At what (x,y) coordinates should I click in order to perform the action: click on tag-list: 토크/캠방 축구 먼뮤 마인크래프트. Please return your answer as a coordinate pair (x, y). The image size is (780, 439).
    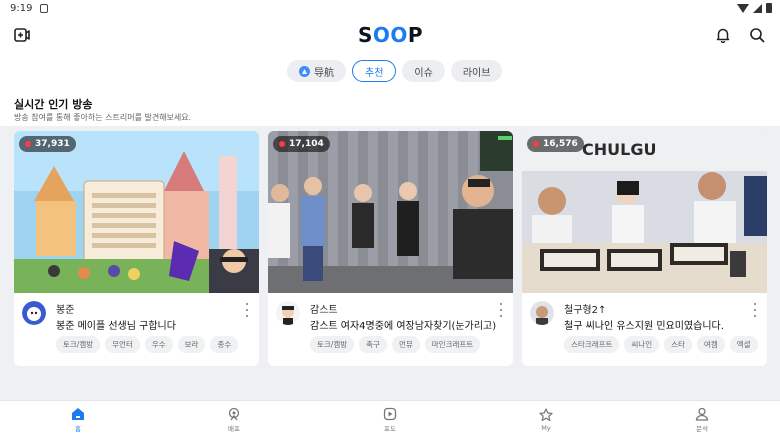
    Looking at the image, I should click on (395, 344).